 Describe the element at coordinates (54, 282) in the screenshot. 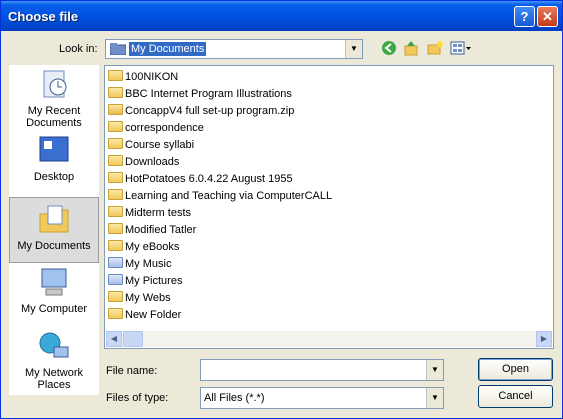

I see `my-computer-icon` at that location.